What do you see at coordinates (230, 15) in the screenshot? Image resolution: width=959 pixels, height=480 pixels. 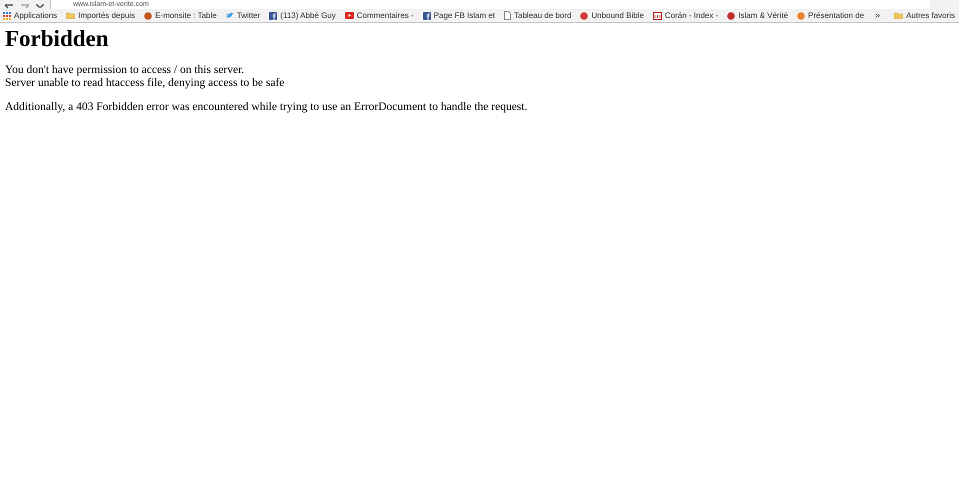 I see `bird-icon` at bounding box center [230, 15].